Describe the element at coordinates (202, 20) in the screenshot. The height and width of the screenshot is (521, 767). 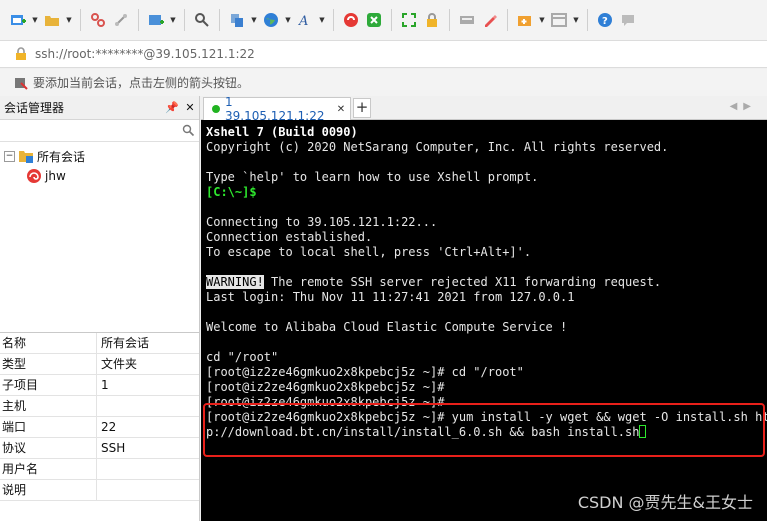
I see `find-icon` at that location.